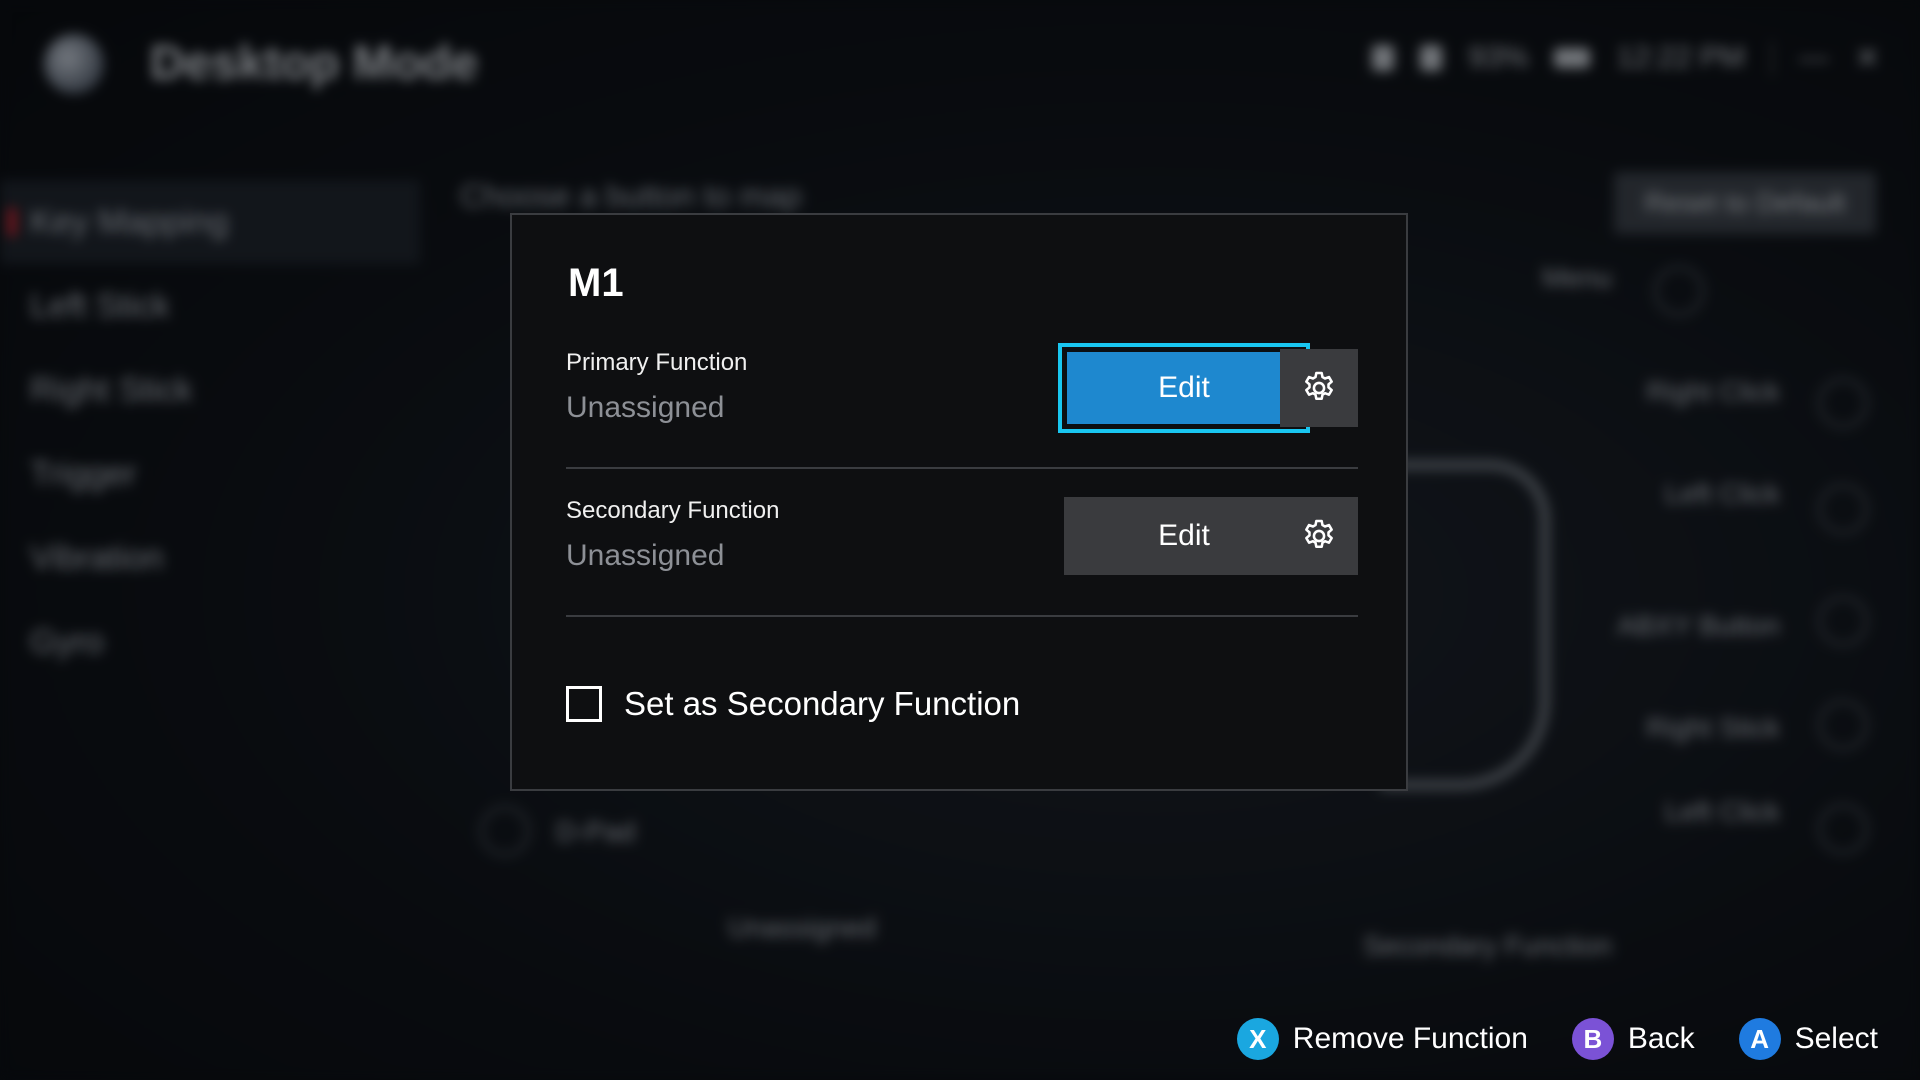 Image resolution: width=1920 pixels, height=1080 pixels. Describe the element at coordinates (1661, 1038) in the screenshot. I see `back-label: Back` at that location.